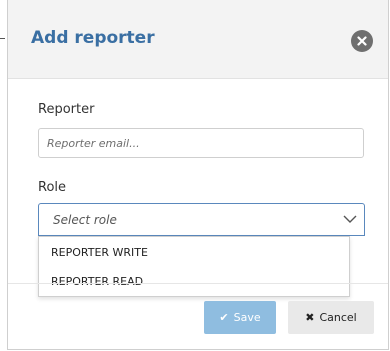  What do you see at coordinates (2, 38) in the screenshot?
I see `background-line` at bounding box center [2, 38].